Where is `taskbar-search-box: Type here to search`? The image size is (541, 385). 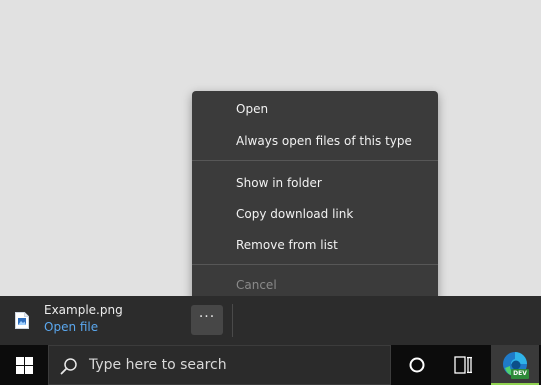 taskbar-search-box: Type here to search is located at coordinates (219, 365).